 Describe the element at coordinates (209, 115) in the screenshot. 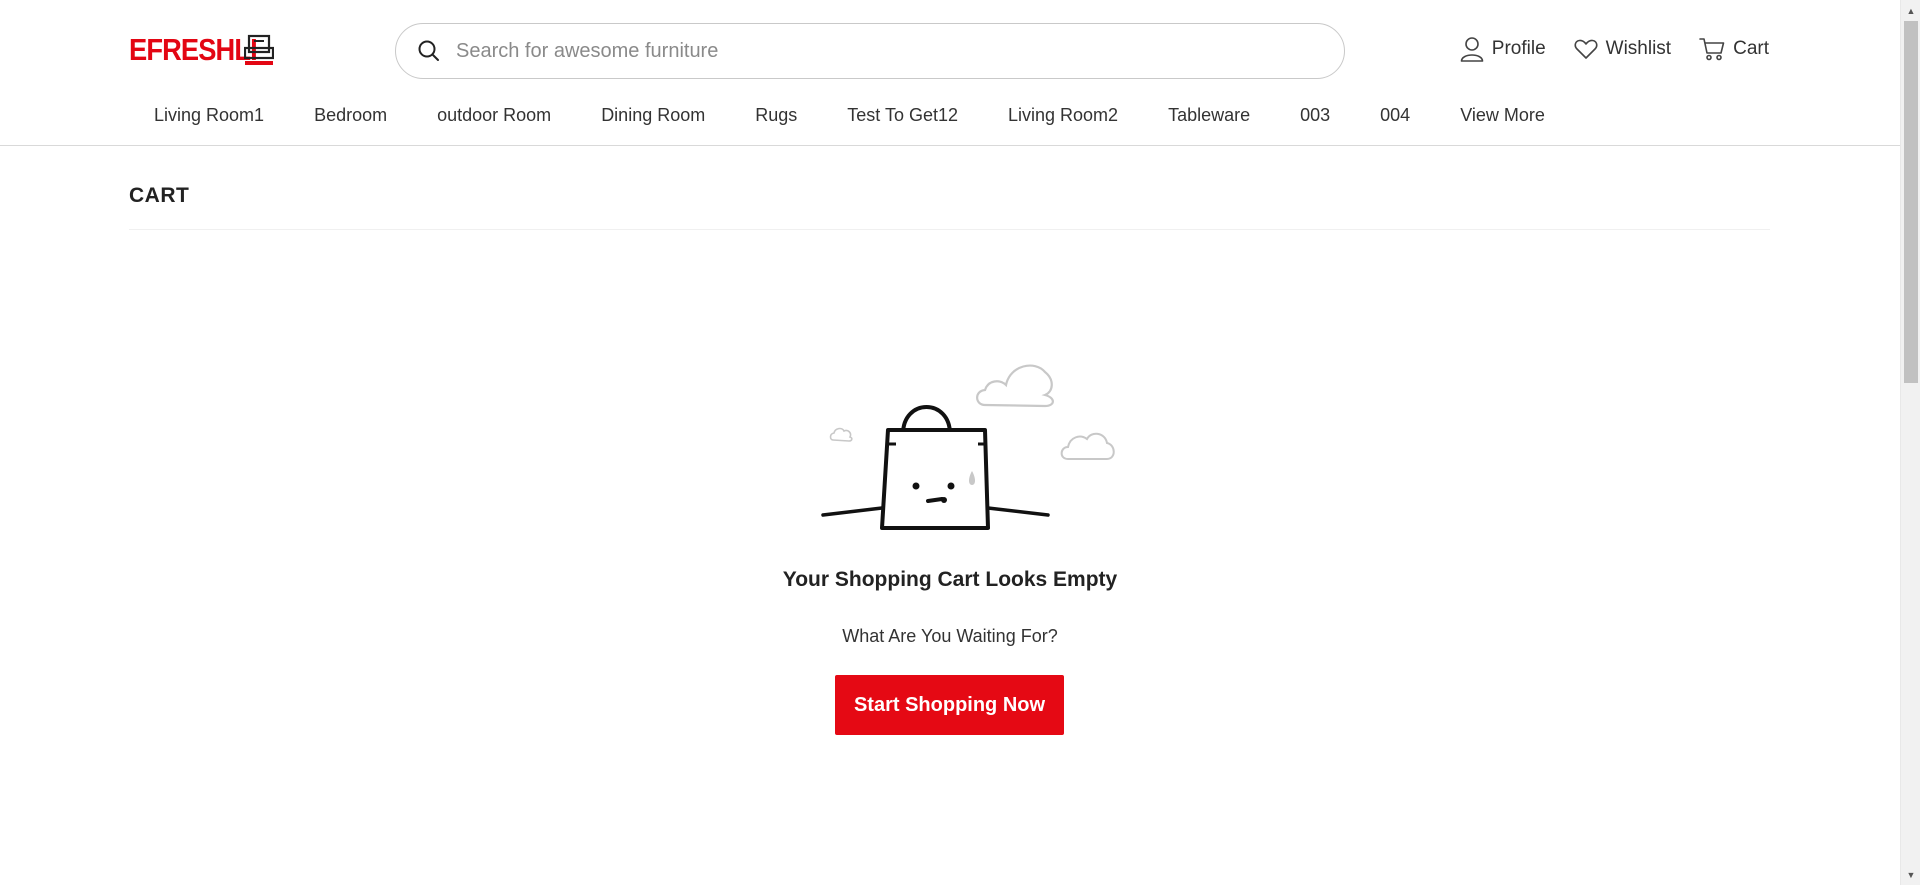

I see `nav-item-living-room1: Living Room1` at that location.